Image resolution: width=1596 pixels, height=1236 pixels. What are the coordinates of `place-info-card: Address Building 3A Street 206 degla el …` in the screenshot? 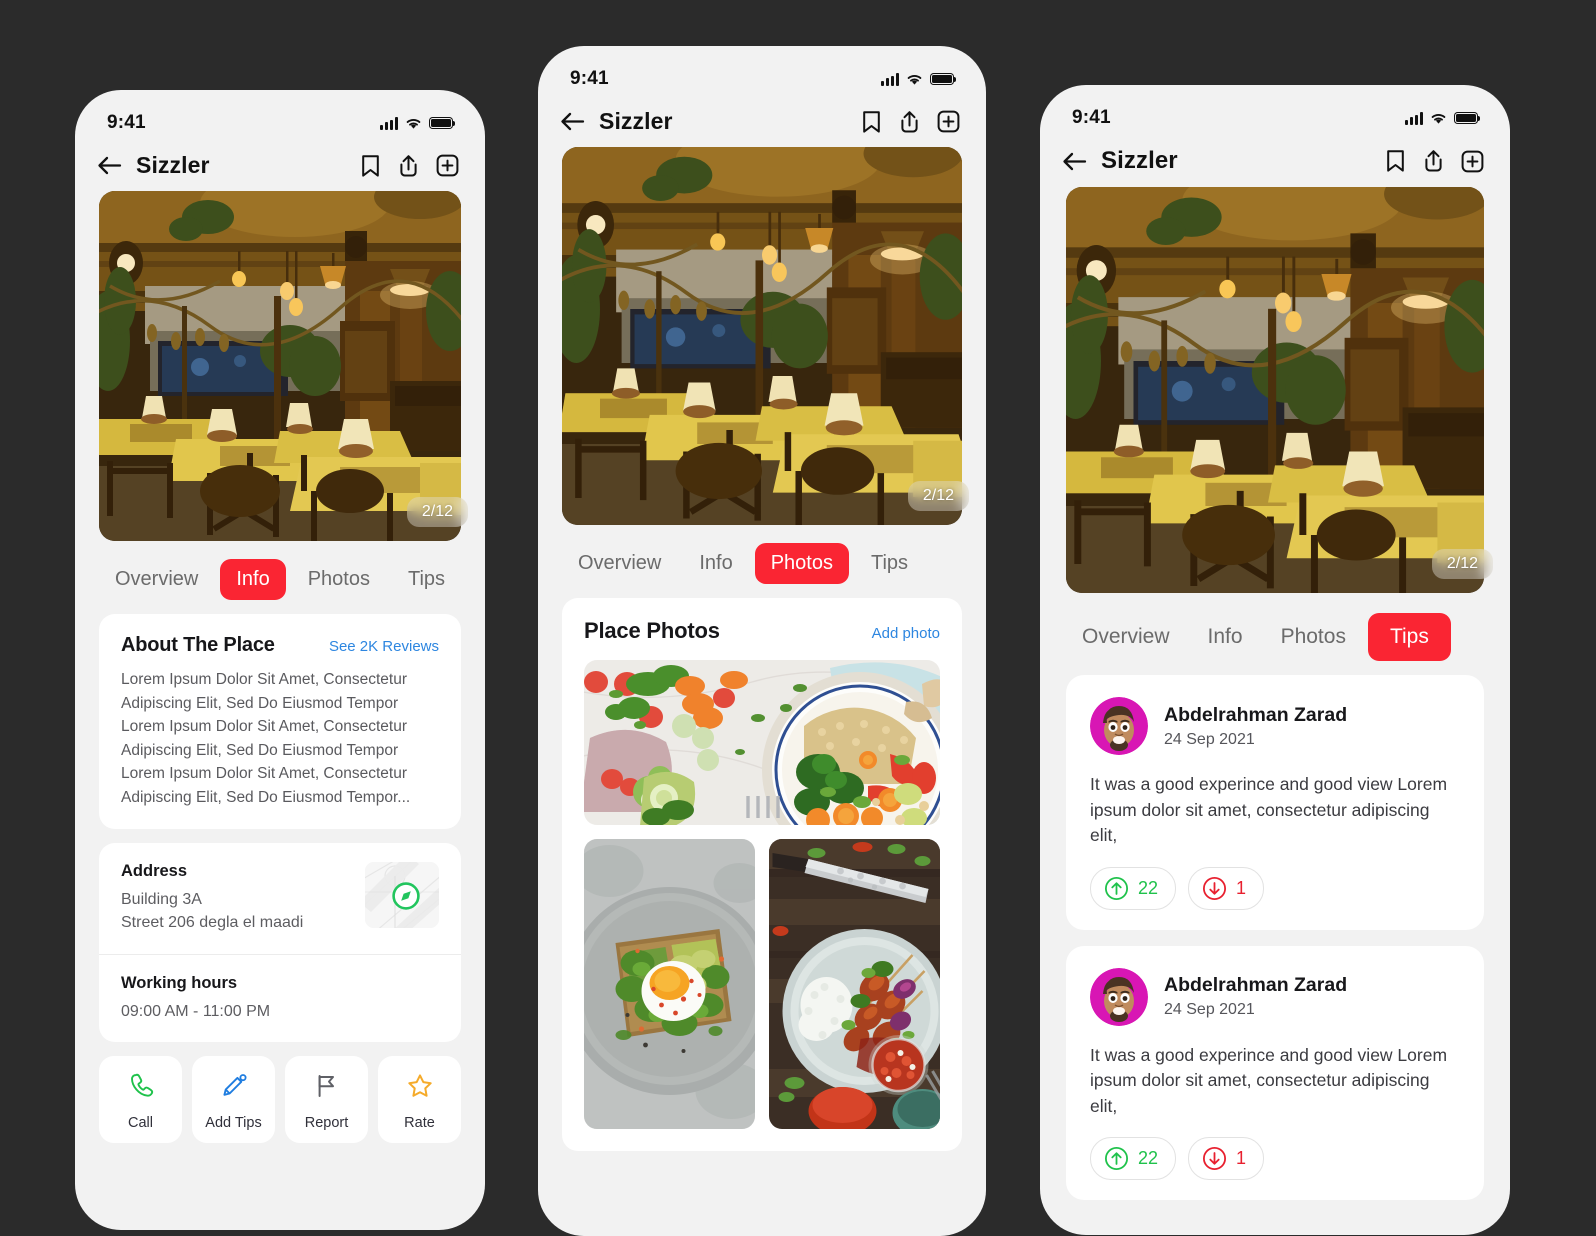 It's located at (280, 943).